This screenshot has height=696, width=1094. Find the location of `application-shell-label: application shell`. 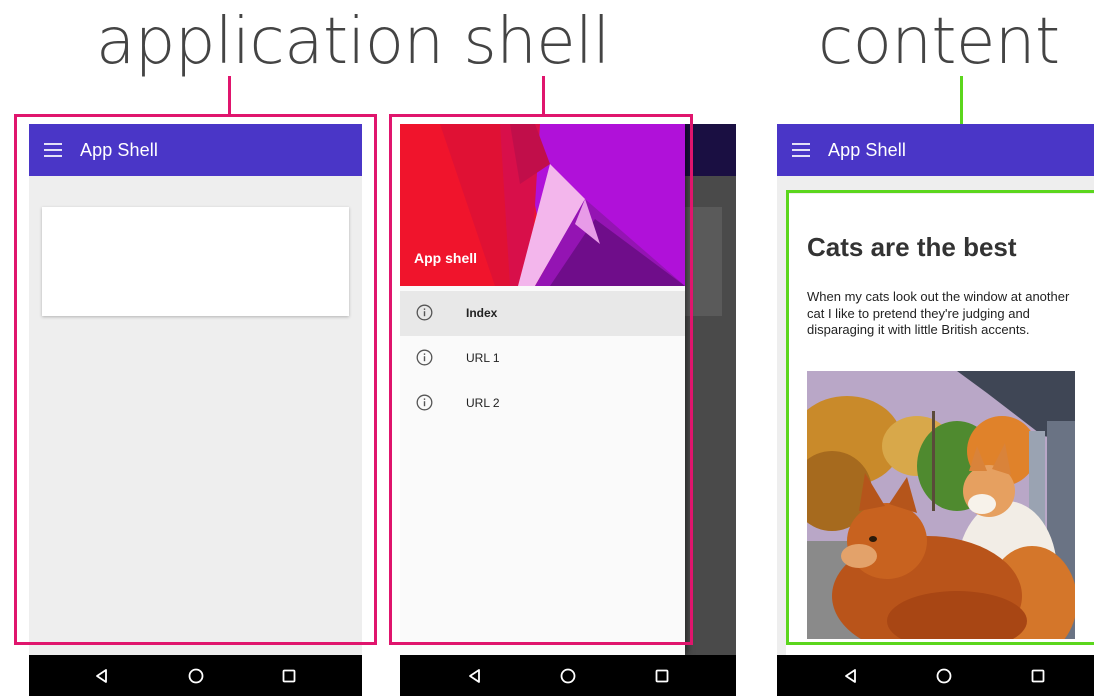

application-shell-label: application shell is located at coordinates (353, 42).